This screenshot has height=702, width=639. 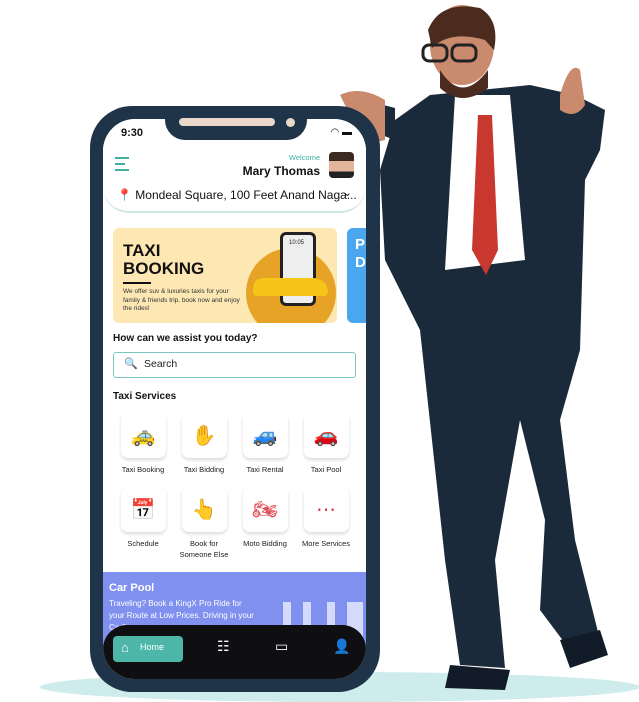 I want to click on service-label: Schedule, so click(x=143, y=543).